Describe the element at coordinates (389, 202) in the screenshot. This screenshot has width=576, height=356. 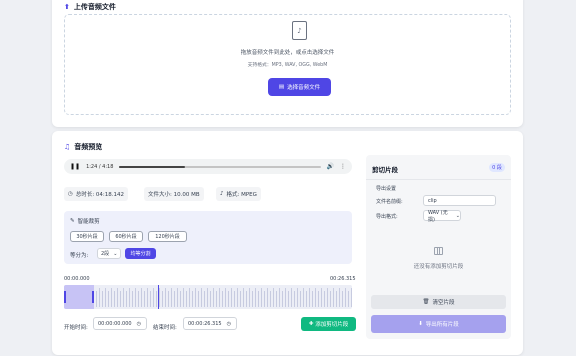
I see `prefix-label: 文件名前缀:` at that location.